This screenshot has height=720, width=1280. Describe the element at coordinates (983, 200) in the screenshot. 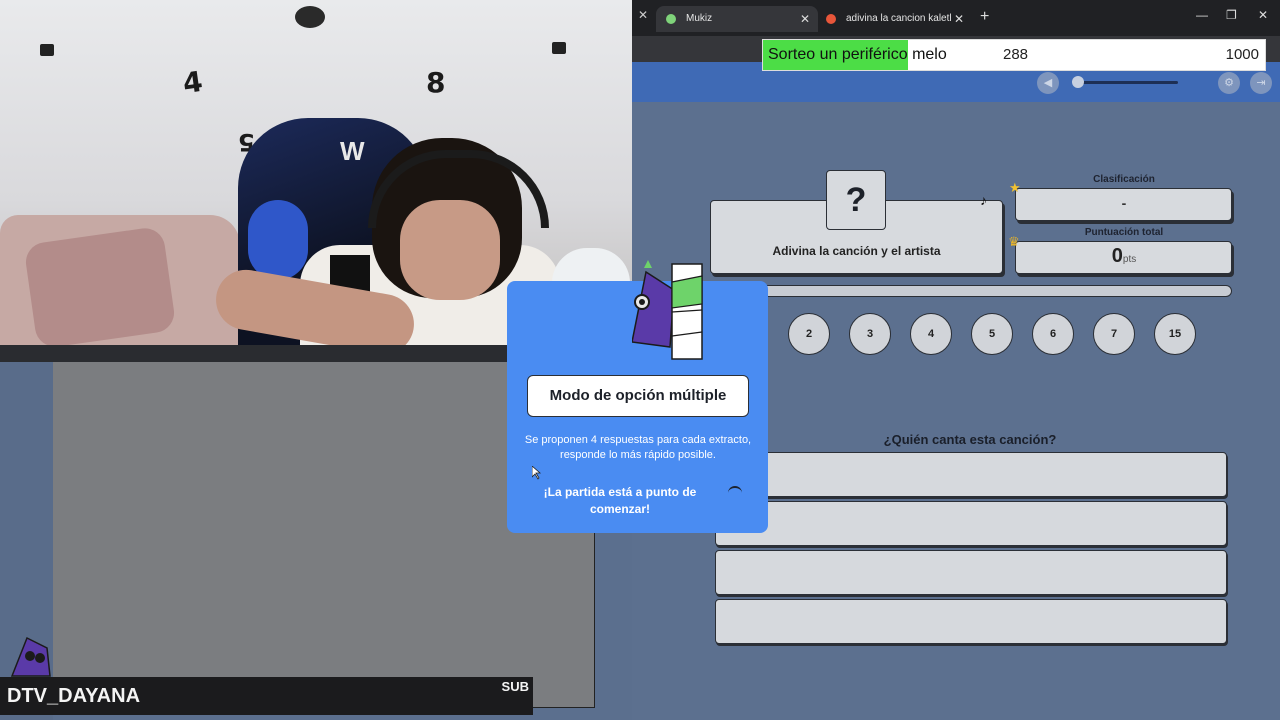

I see `music-note-icon: ♪` at that location.